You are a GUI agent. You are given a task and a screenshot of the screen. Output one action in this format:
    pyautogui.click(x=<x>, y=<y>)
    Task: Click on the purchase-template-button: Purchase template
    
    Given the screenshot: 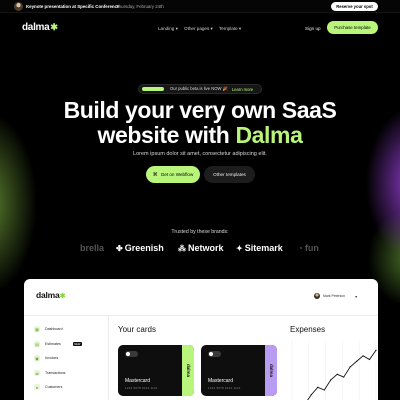 What is the action you would take?
    pyautogui.click(x=352, y=27)
    